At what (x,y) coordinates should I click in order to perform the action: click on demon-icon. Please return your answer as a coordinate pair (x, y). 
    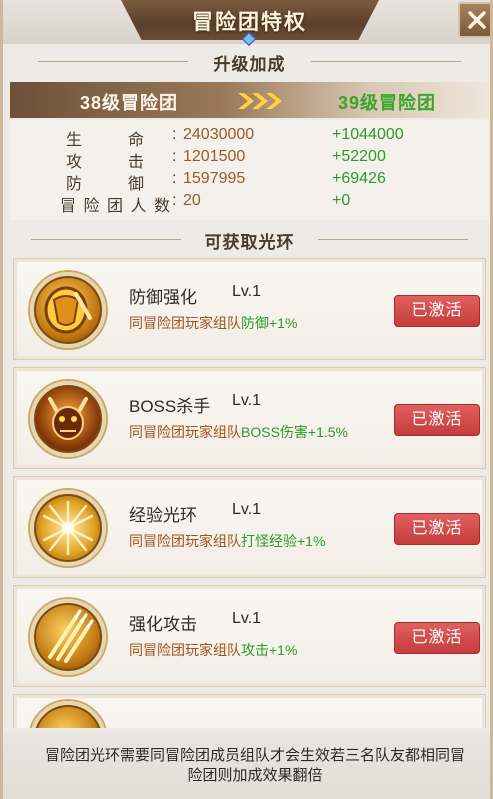
    Looking at the image, I should click on (68, 419).